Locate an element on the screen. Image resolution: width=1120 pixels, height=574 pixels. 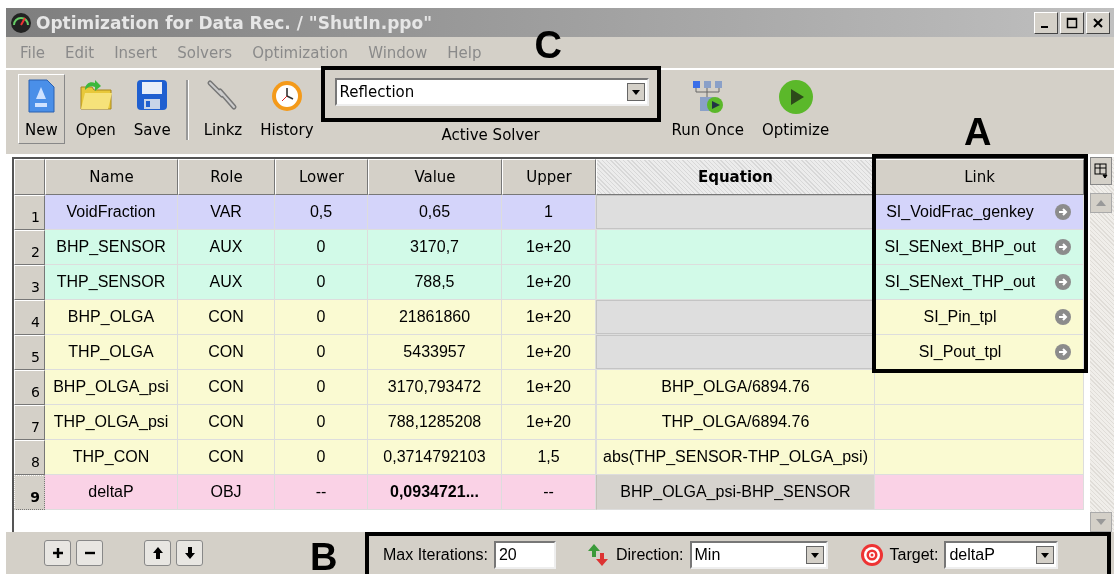
toolbar-button: Save is located at coordinates (152, 109).